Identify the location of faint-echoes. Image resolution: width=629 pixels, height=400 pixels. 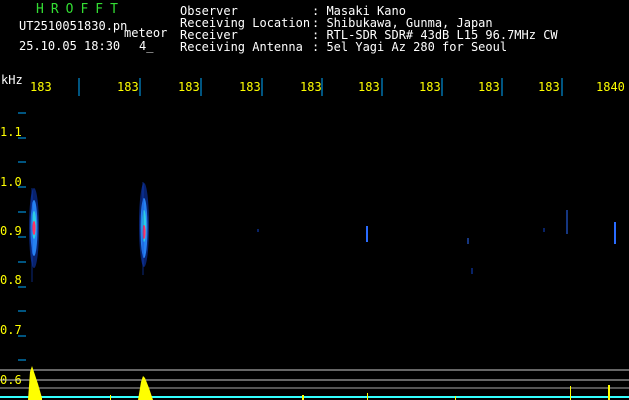
(436, 242).